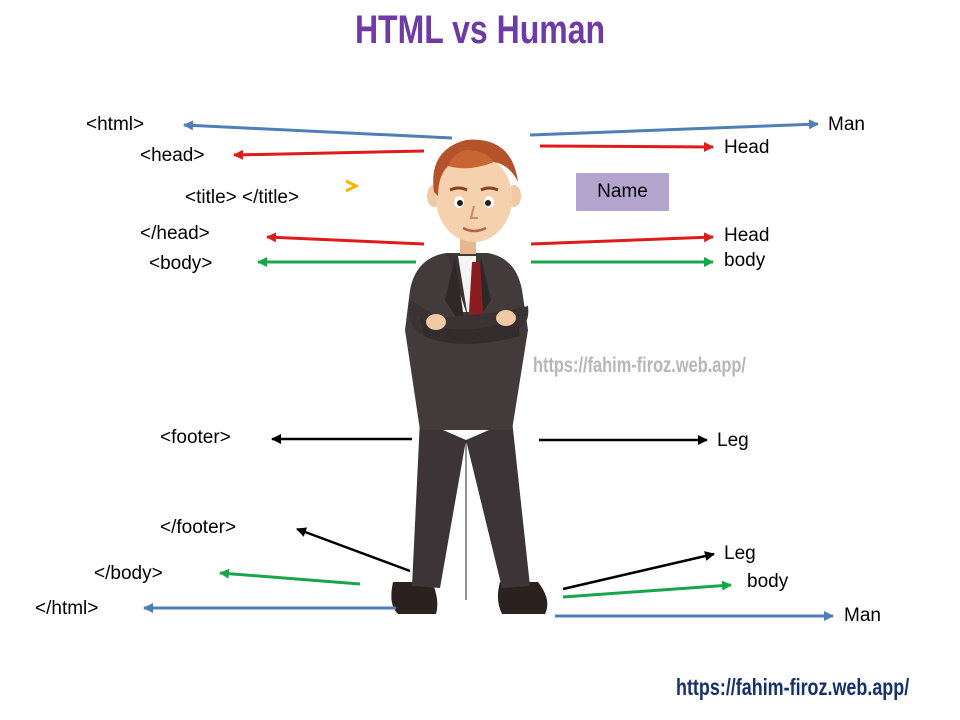 This screenshot has width=960, height=720. Describe the element at coordinates (353, 550) in the screenshot. I see `arrow-footer-close` at that location.